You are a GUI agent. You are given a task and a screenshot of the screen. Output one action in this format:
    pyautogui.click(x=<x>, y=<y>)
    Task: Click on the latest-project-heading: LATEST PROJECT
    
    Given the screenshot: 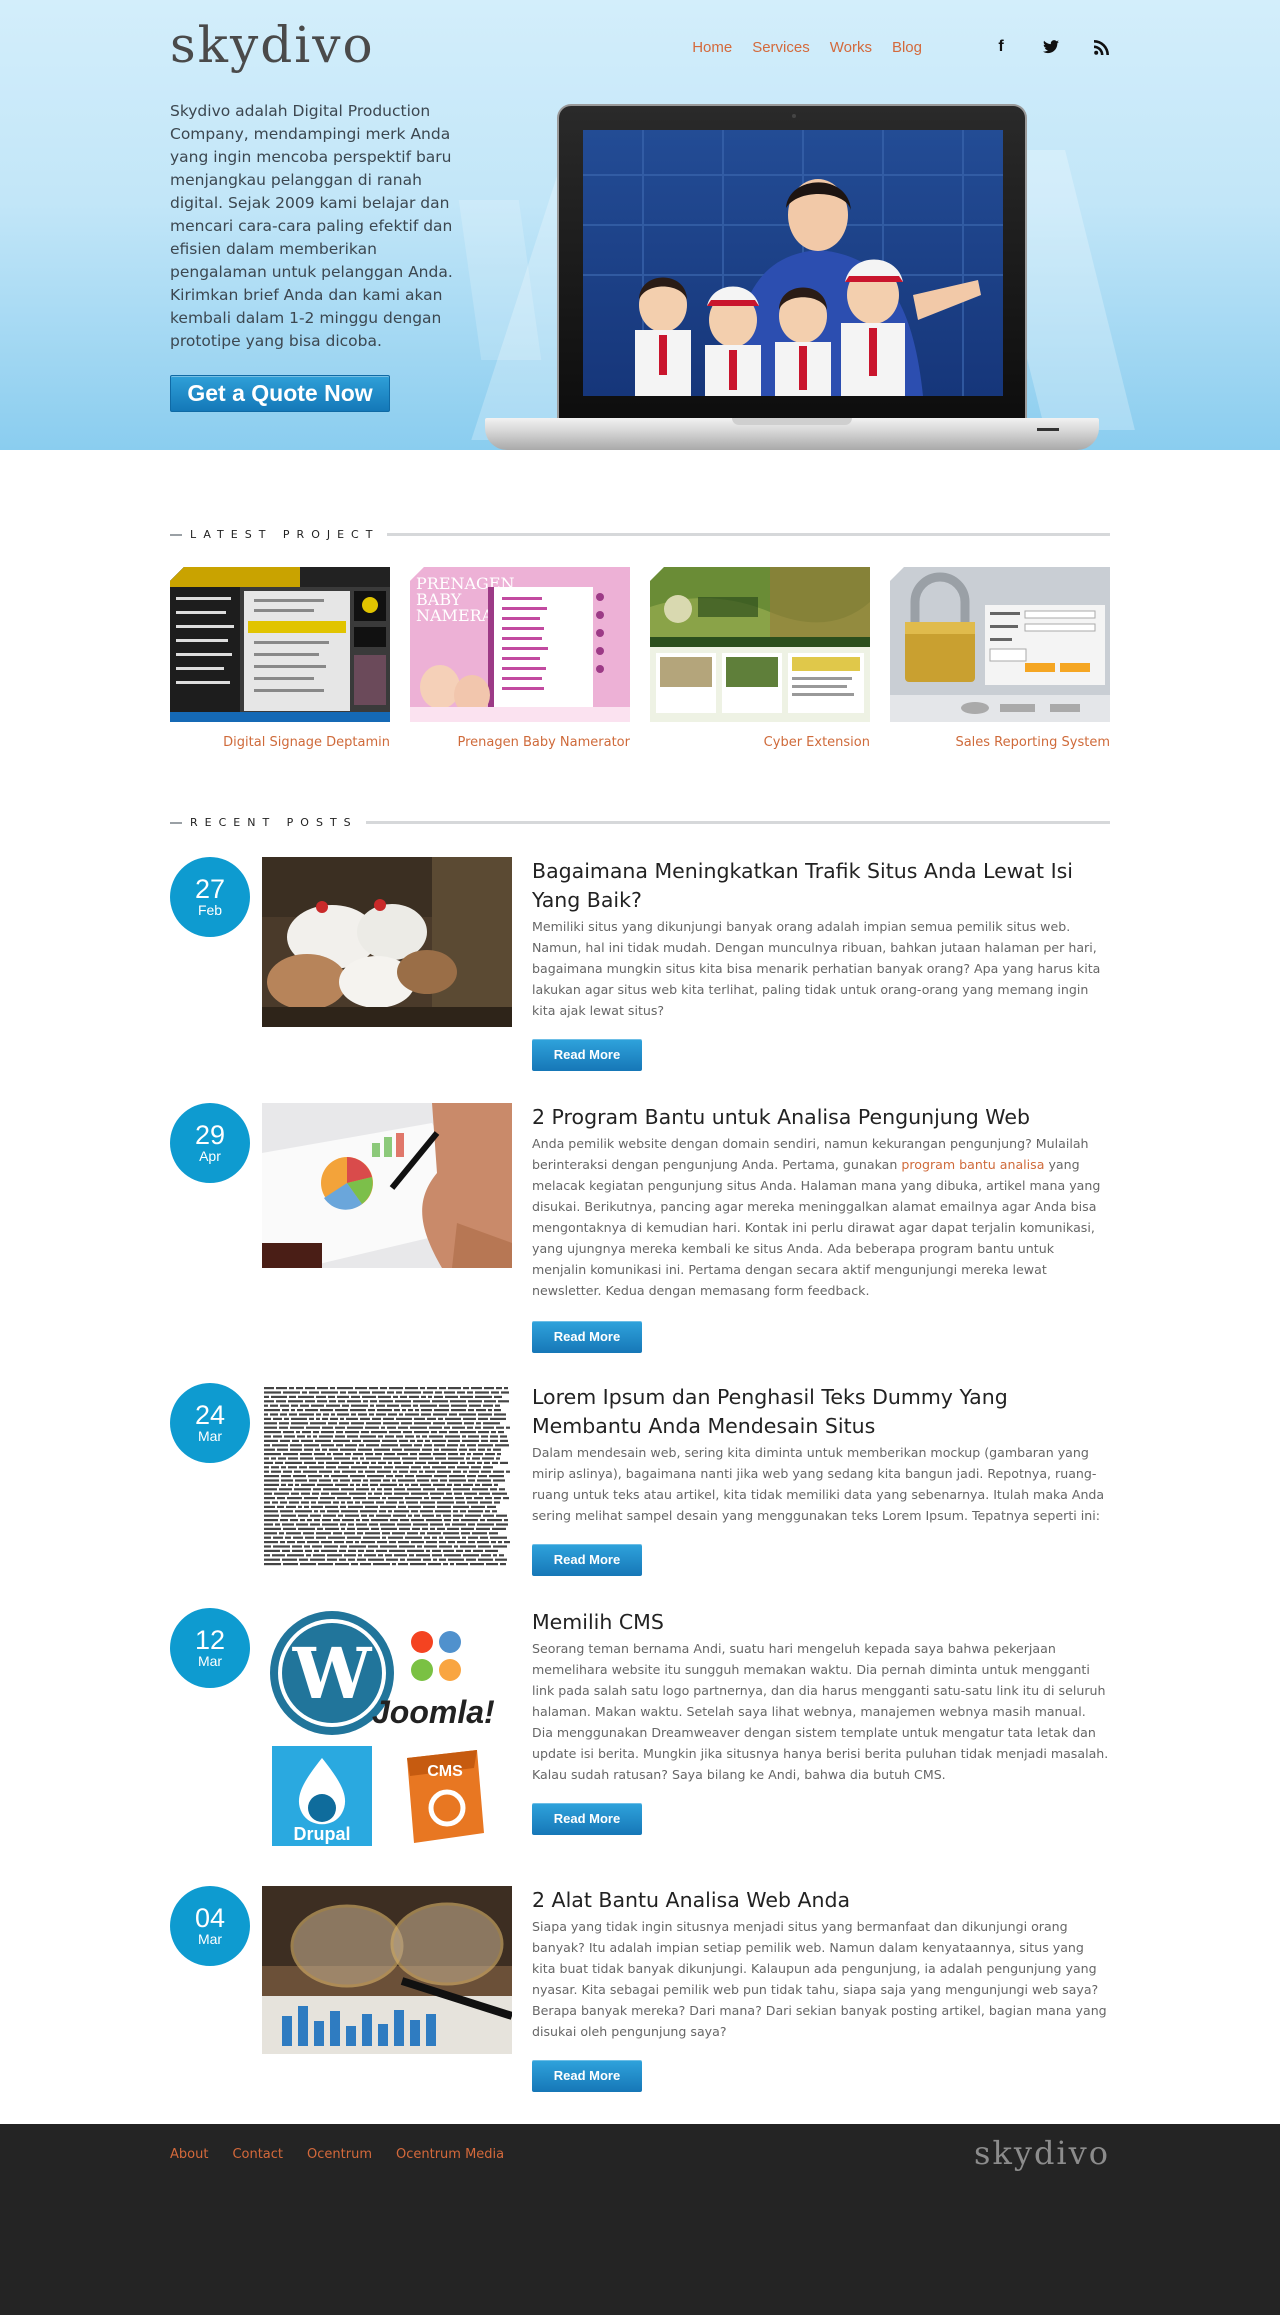 What is the action you would take?
    pyautogui.click(x=640, y=534)
    